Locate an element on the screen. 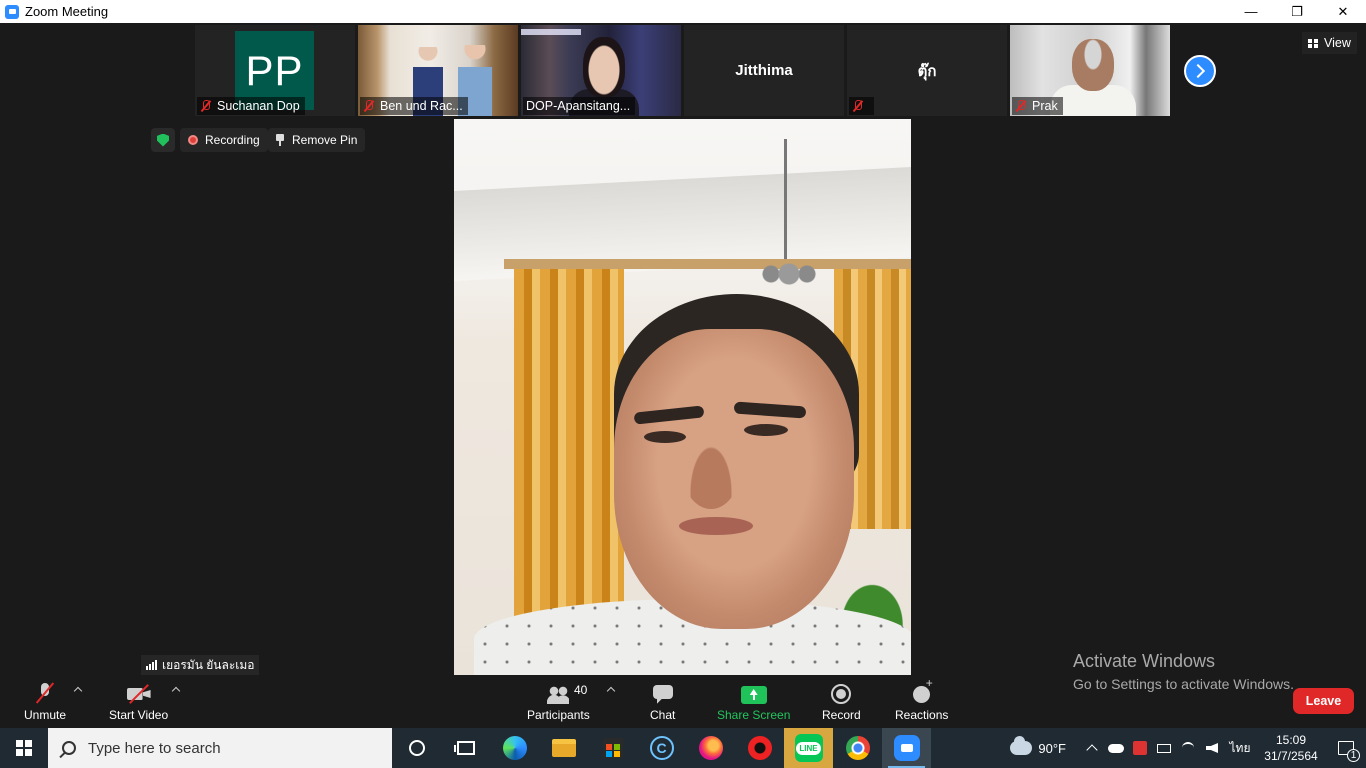 The image size is (1366, 768). zoom-app is located at coordinates (906, 748).